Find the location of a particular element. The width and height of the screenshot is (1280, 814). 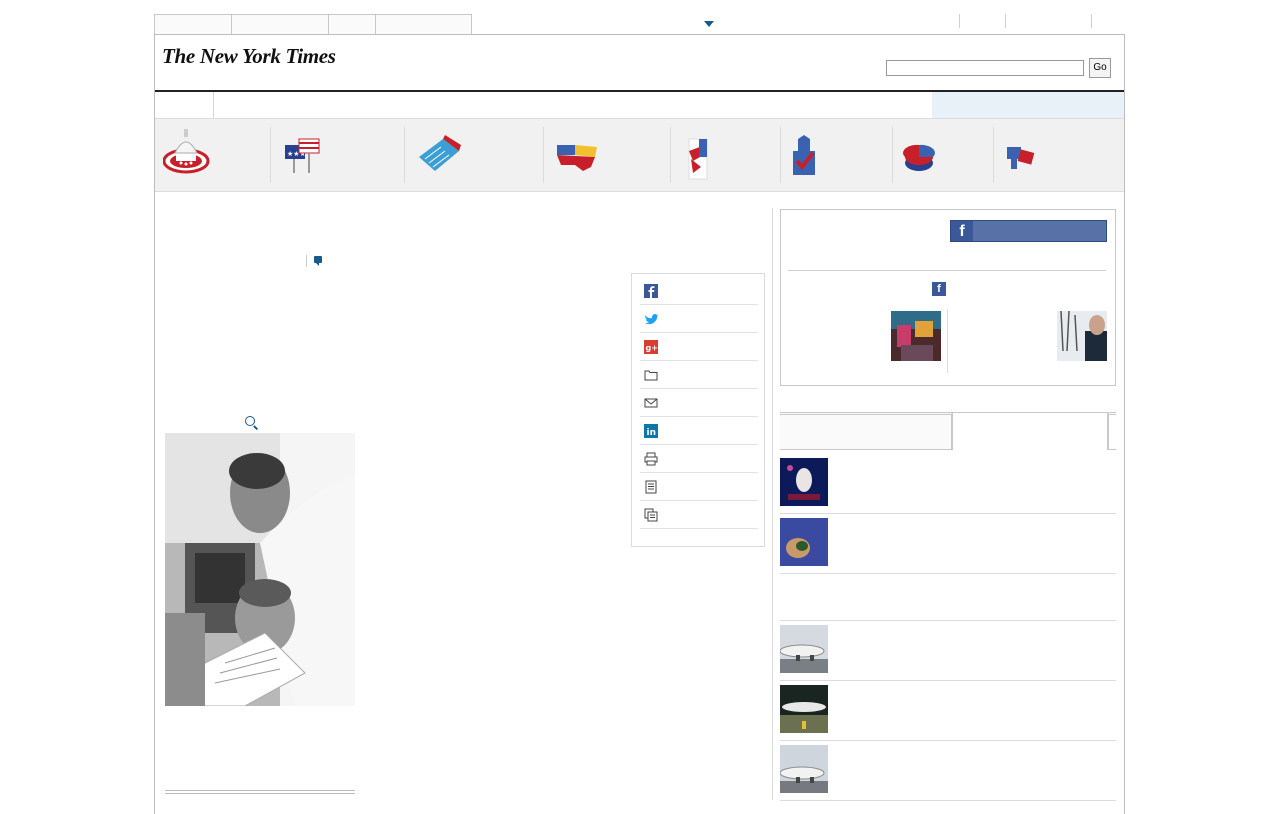

nyt-logo: The New York Times is located at coordinates (249, 56).